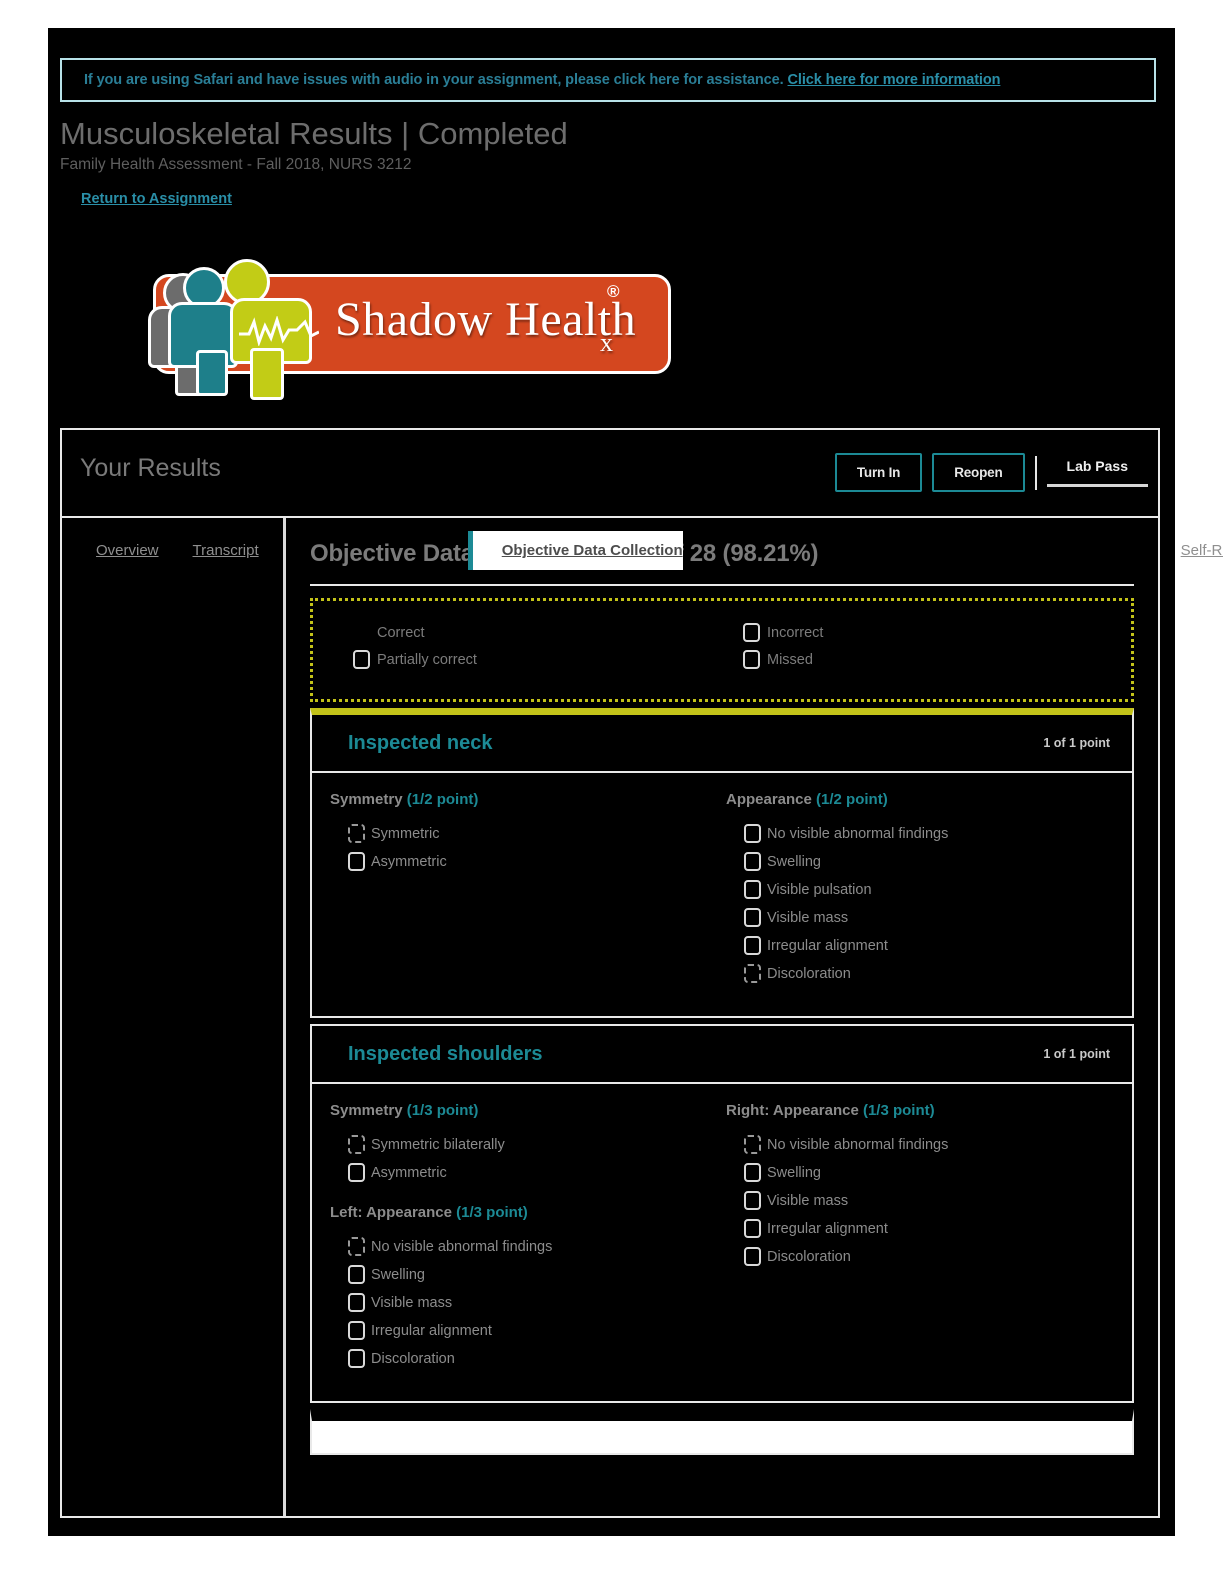 Image resolution: width=1223 pixels, height=1584 pixels. What do you see at coordinates (1152, 1017) in the screenshot?
I see `content-scrollbar` at bounding box center [1152, 1017].